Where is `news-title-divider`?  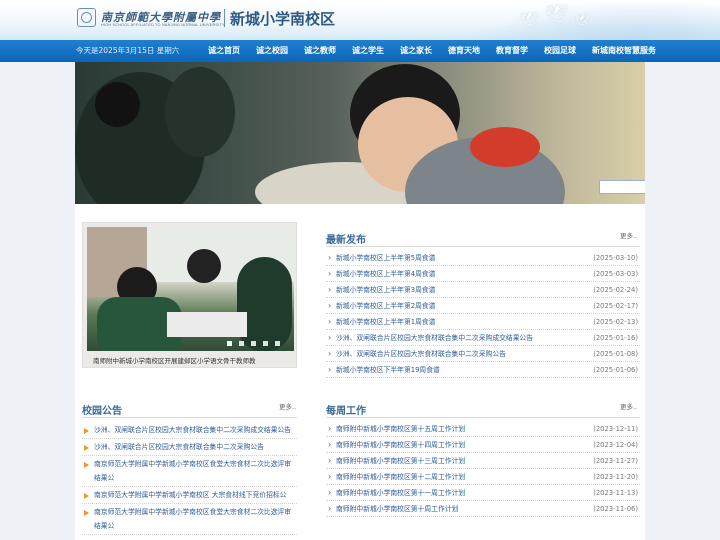
news-title-divider is located at coordinates (483, 246).